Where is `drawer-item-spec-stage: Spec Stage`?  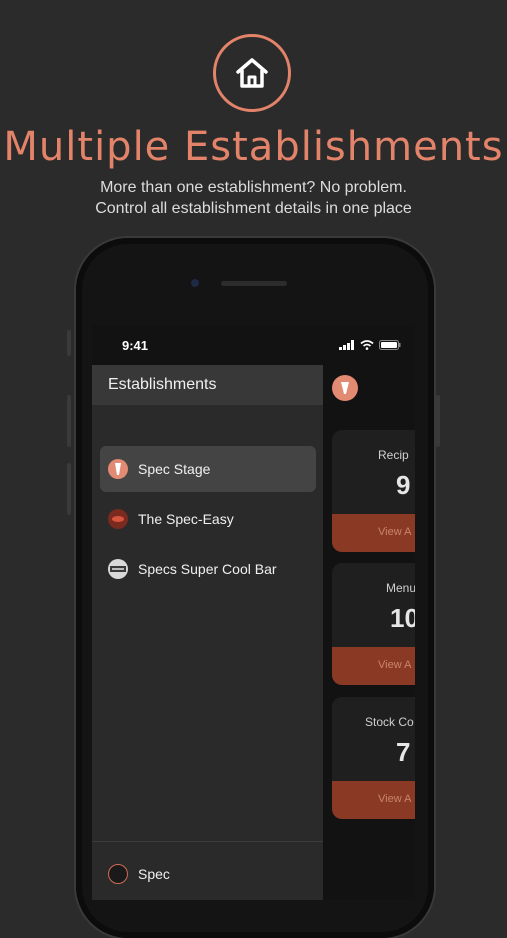 drawer-item-spec-stage: Spec Stage is located at coordinates (208, 469).